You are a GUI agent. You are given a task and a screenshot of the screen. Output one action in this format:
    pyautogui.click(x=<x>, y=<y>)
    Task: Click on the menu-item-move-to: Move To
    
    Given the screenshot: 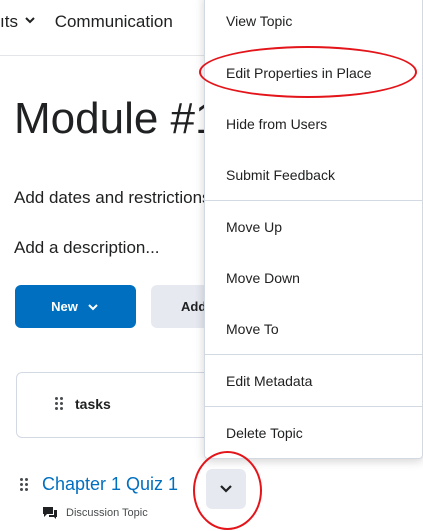 What is the action you would take?
    pyautogui.click(x=313, y=329)
    